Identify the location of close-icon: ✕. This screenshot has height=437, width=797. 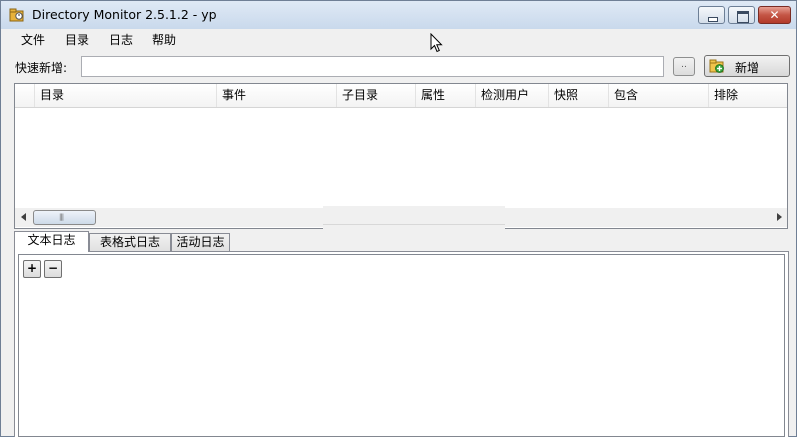
(774, 15).